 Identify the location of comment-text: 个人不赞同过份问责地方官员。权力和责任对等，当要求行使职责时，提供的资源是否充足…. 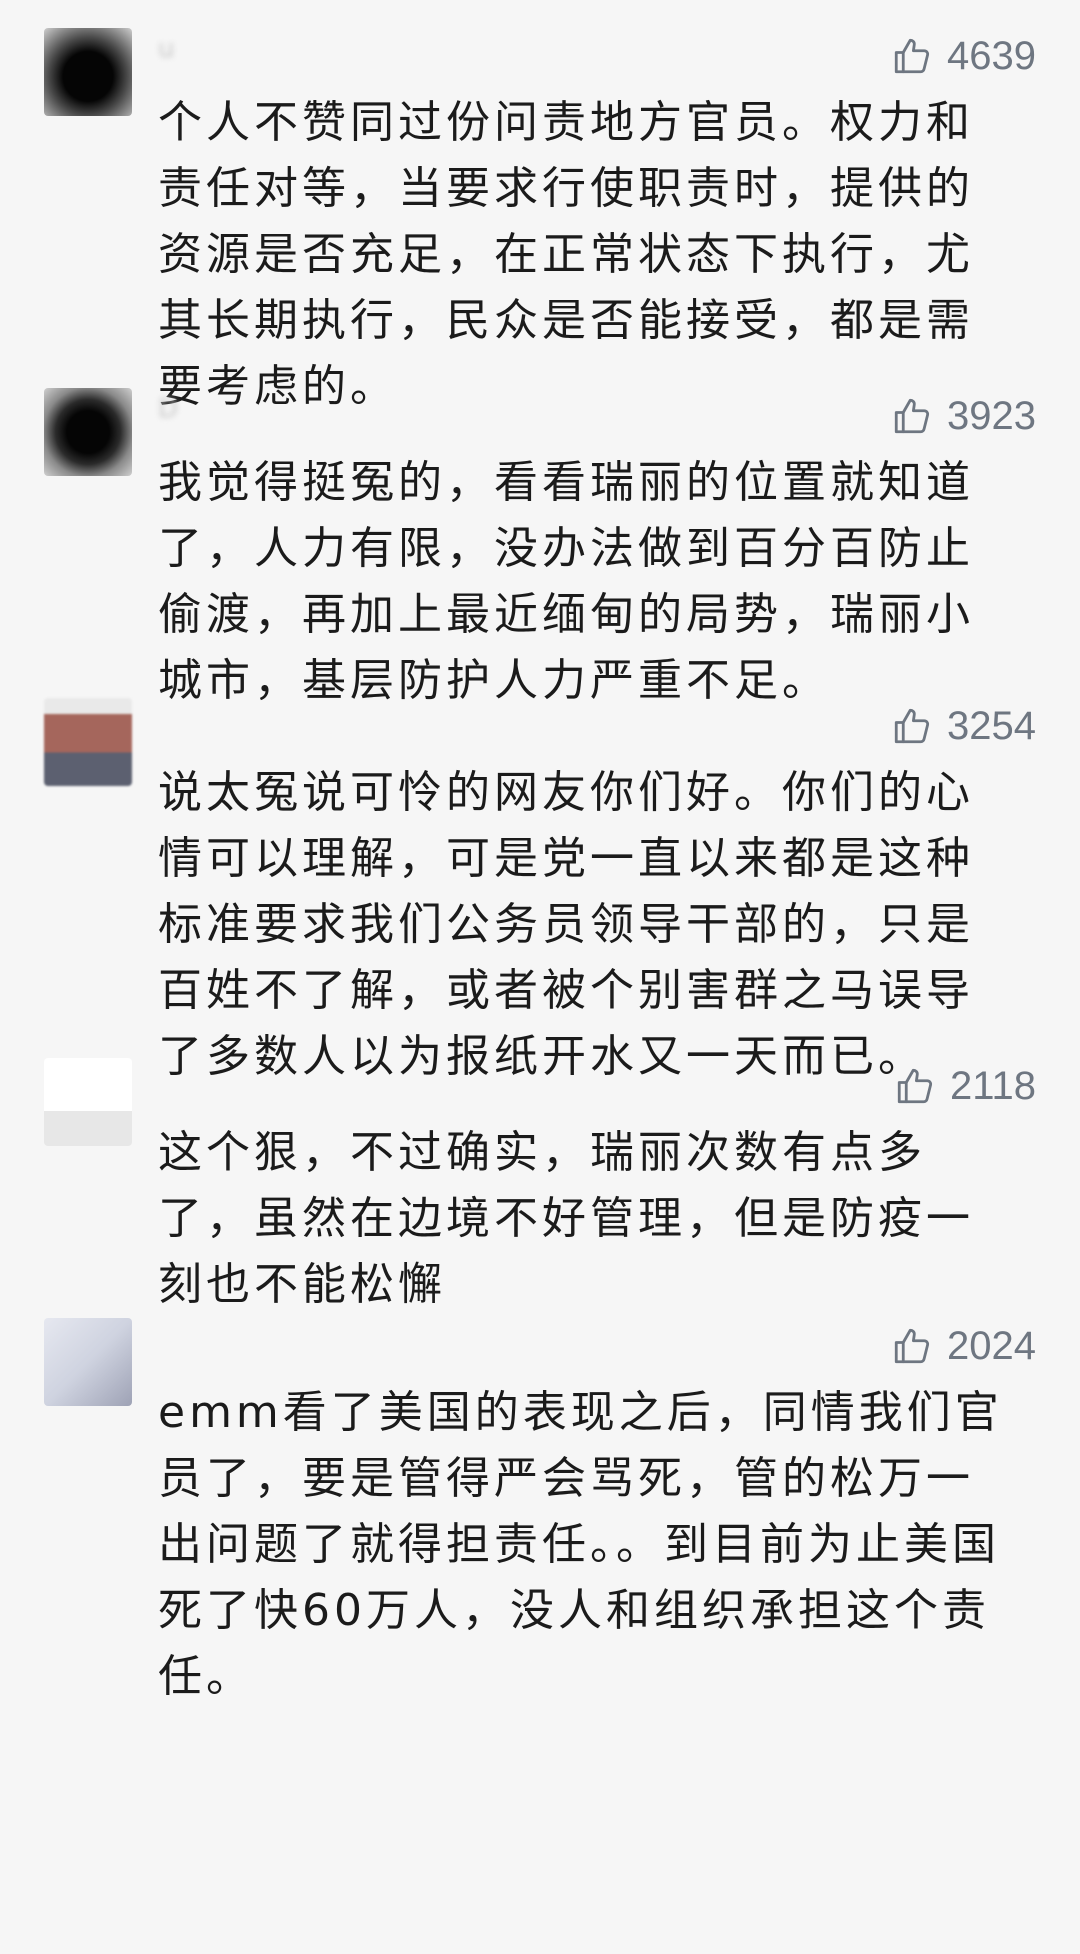
(566, 254).